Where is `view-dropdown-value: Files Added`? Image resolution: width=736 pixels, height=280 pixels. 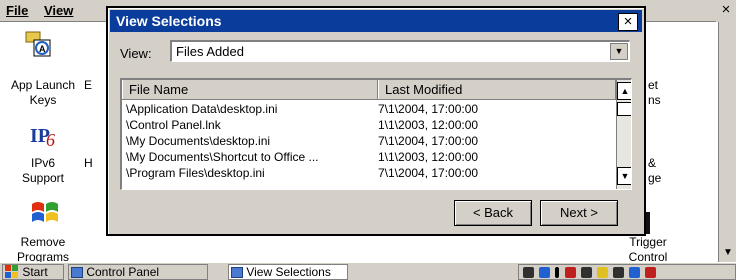 view-dropdown-value: Files Added is located at coordinates (210, 51).